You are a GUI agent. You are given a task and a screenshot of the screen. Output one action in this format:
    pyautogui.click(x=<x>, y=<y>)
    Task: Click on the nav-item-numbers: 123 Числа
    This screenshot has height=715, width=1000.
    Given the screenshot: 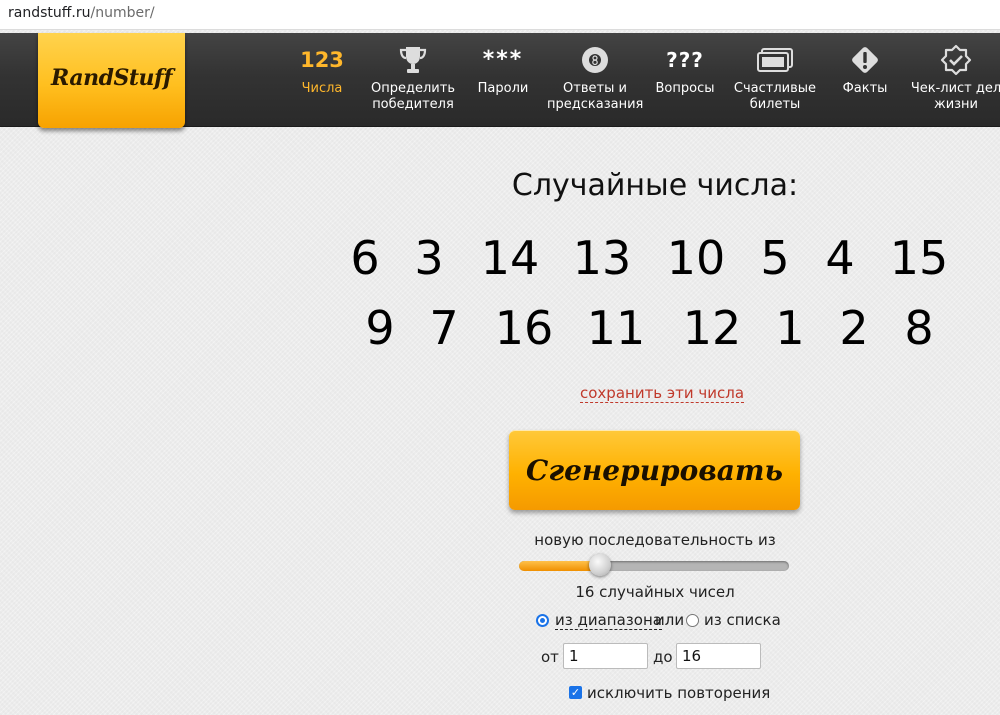 What is the action you would take?
    pyautogui.click(x=322, y=70)
    